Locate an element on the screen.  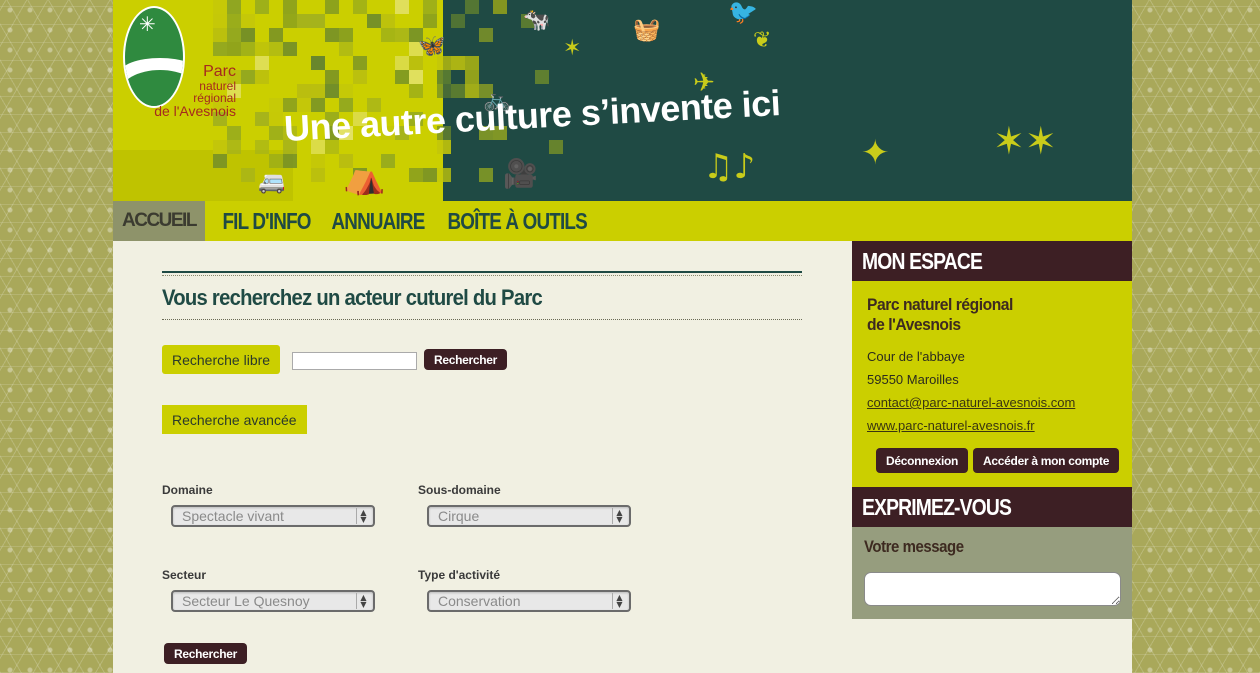
exprimez-vous-title: EXPRIMEZ-VOUS is located at coordinates (937, 506).